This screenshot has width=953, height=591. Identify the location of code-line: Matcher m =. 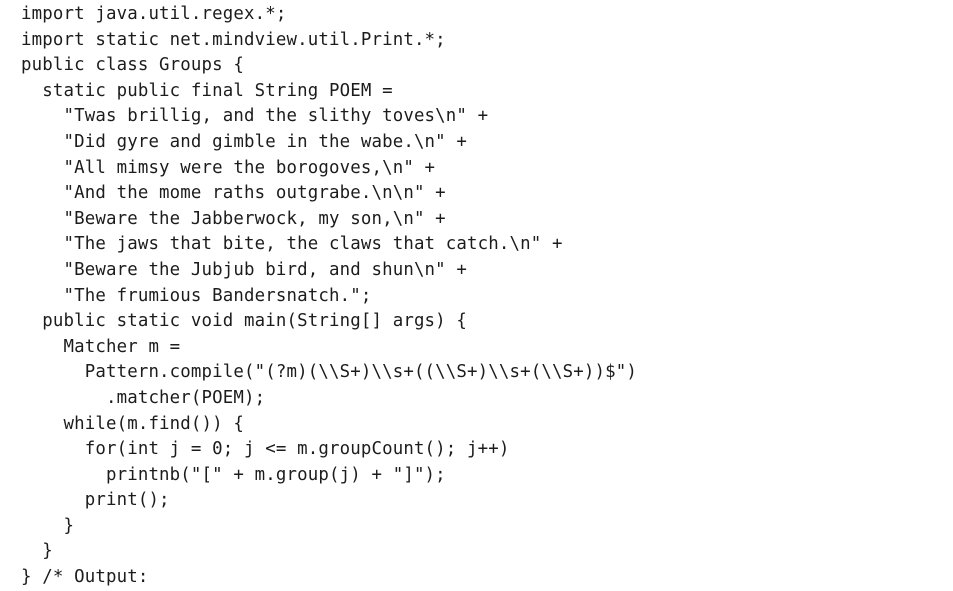
(101, 346).